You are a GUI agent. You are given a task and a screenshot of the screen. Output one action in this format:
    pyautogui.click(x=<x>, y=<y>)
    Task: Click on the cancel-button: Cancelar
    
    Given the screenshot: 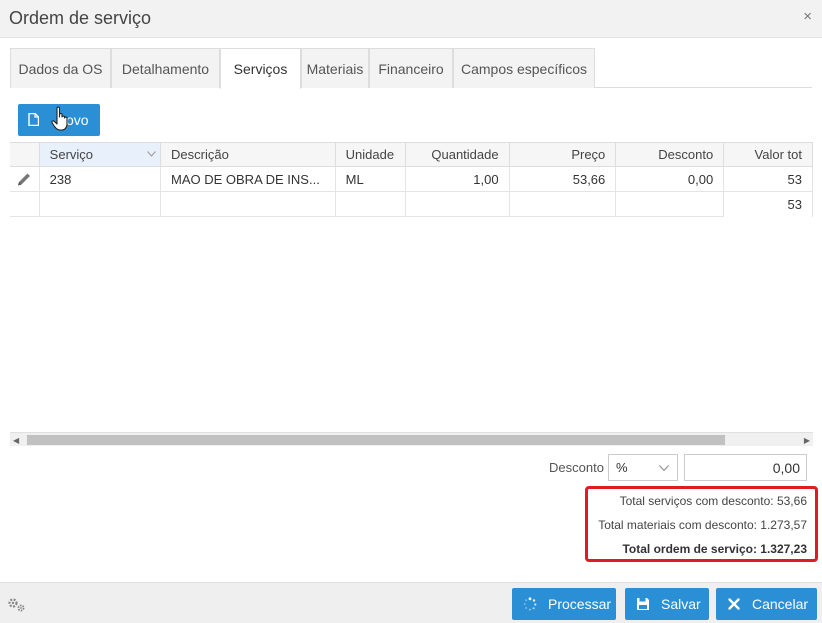 What is the action you would take?
    pyautogui.click(x=766, y=604)
    